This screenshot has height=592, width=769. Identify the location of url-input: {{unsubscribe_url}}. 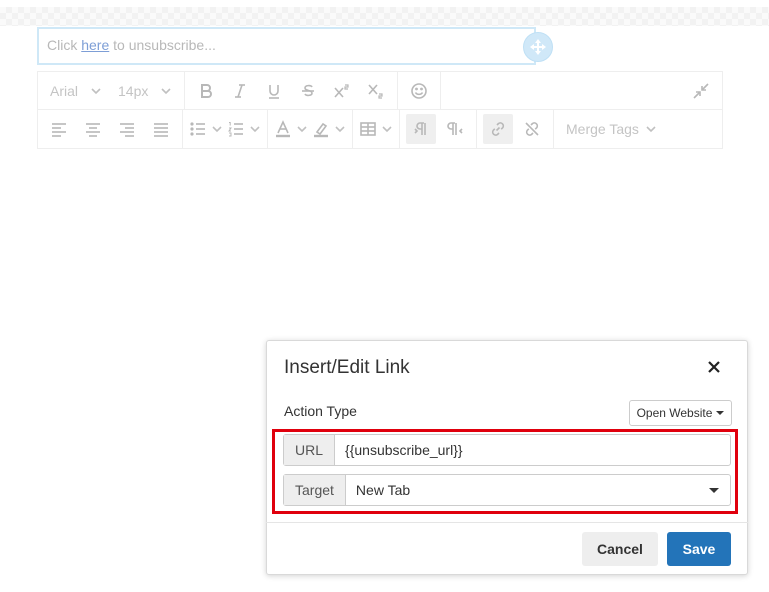
(532, 450).